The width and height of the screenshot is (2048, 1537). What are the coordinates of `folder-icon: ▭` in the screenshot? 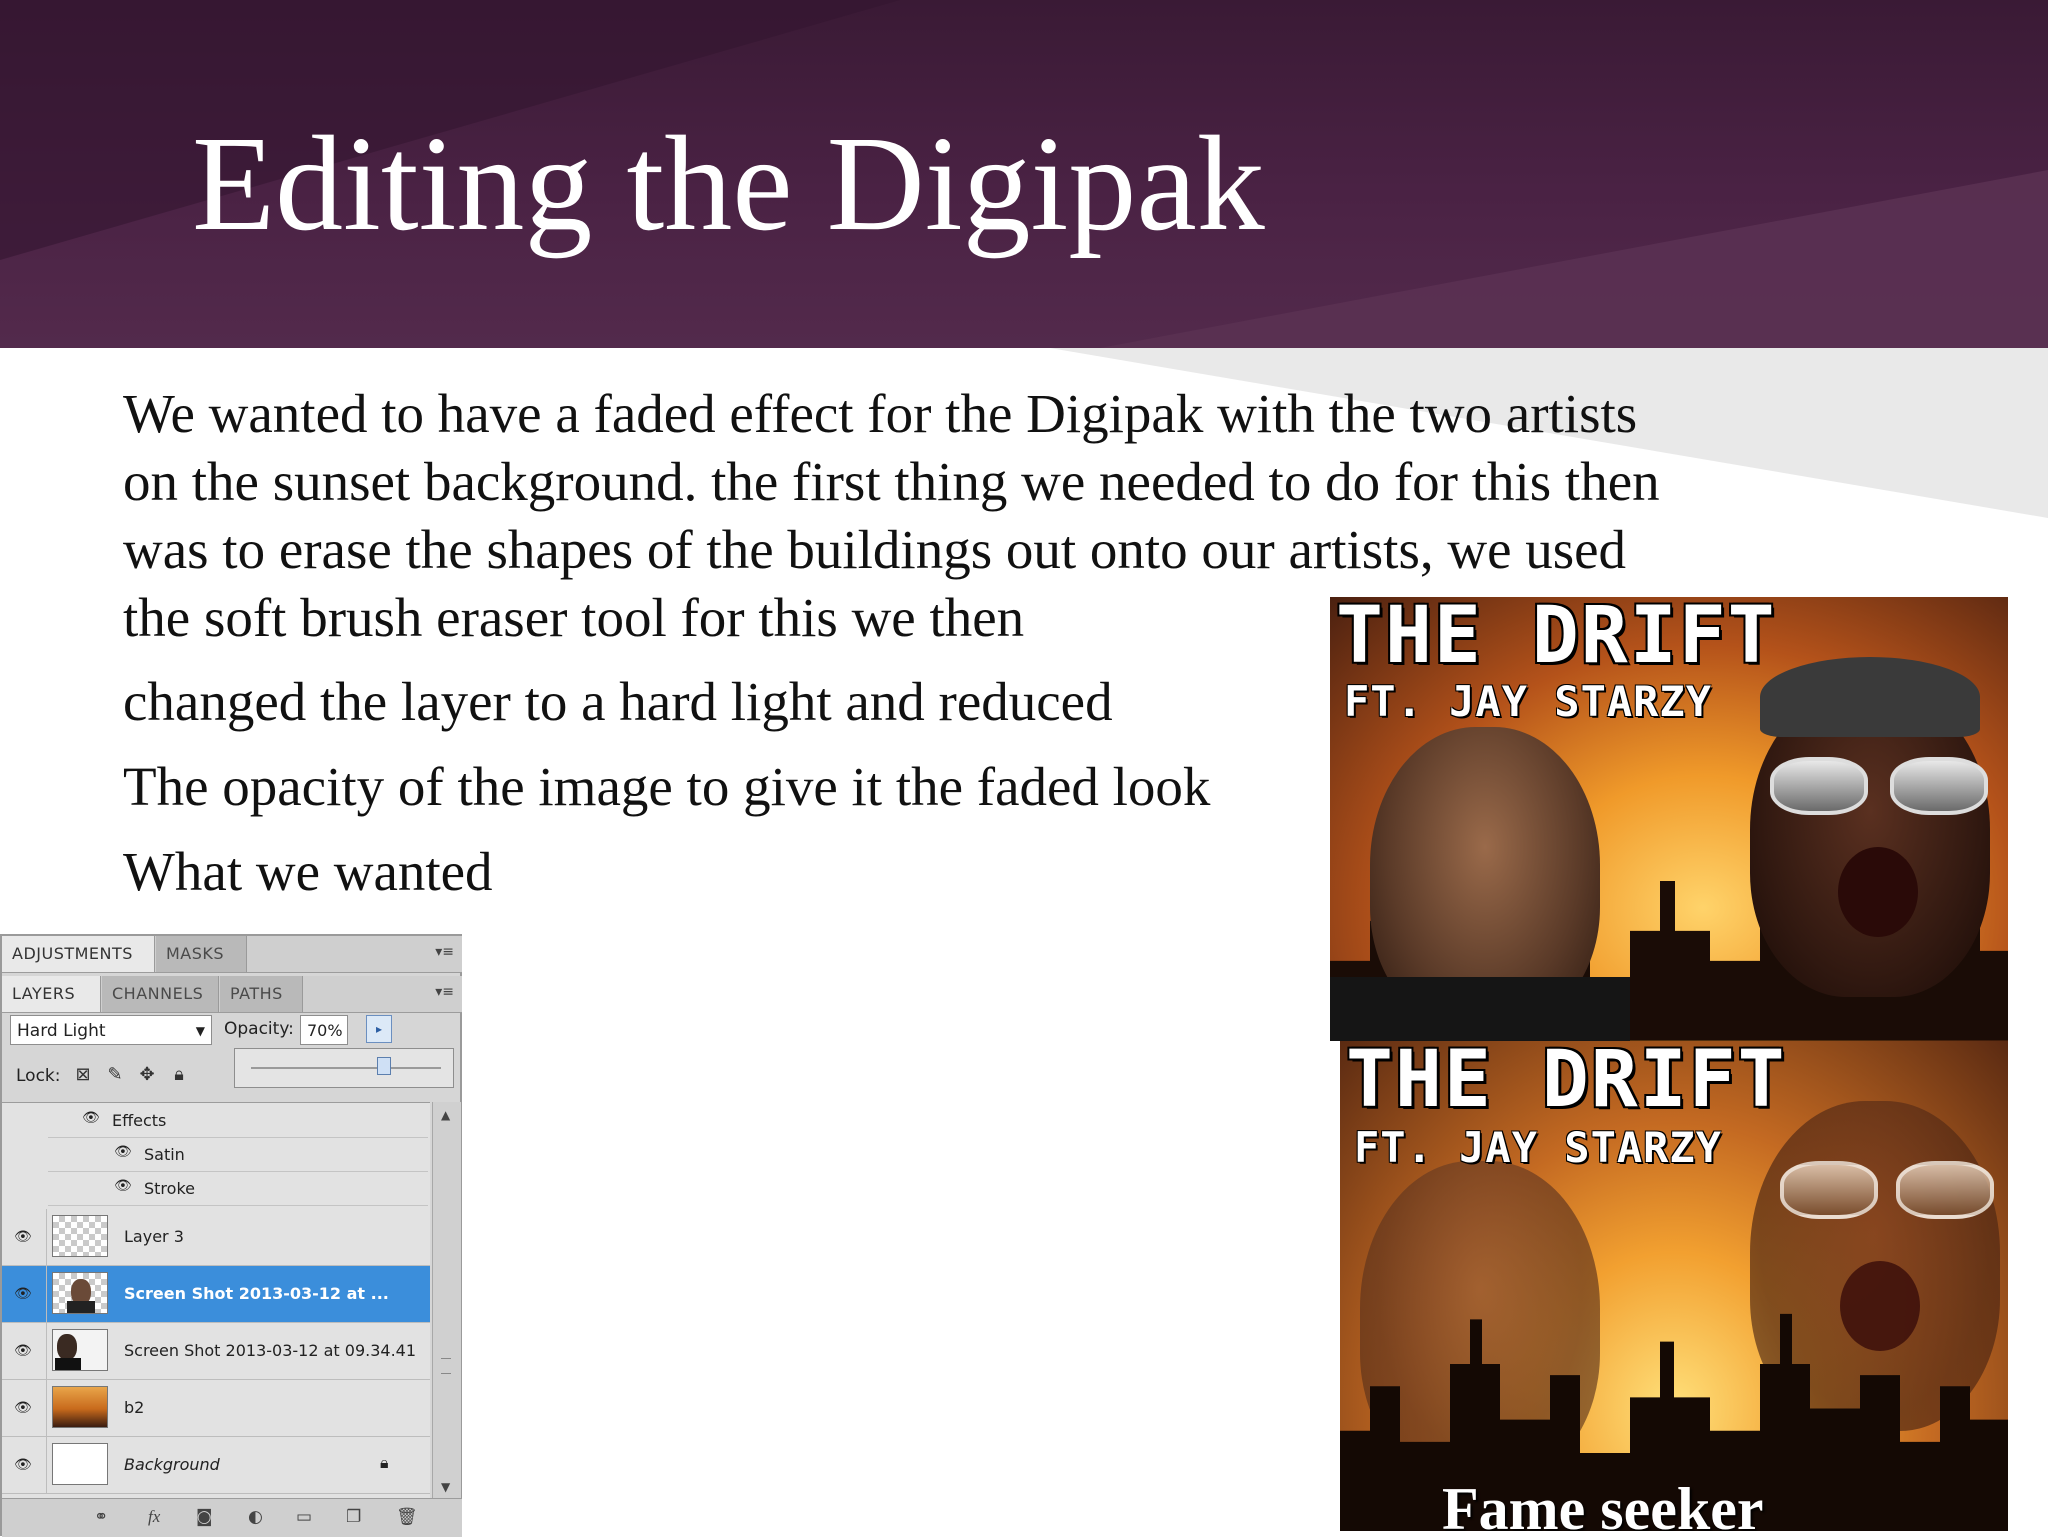 It's located at (304, 1517).